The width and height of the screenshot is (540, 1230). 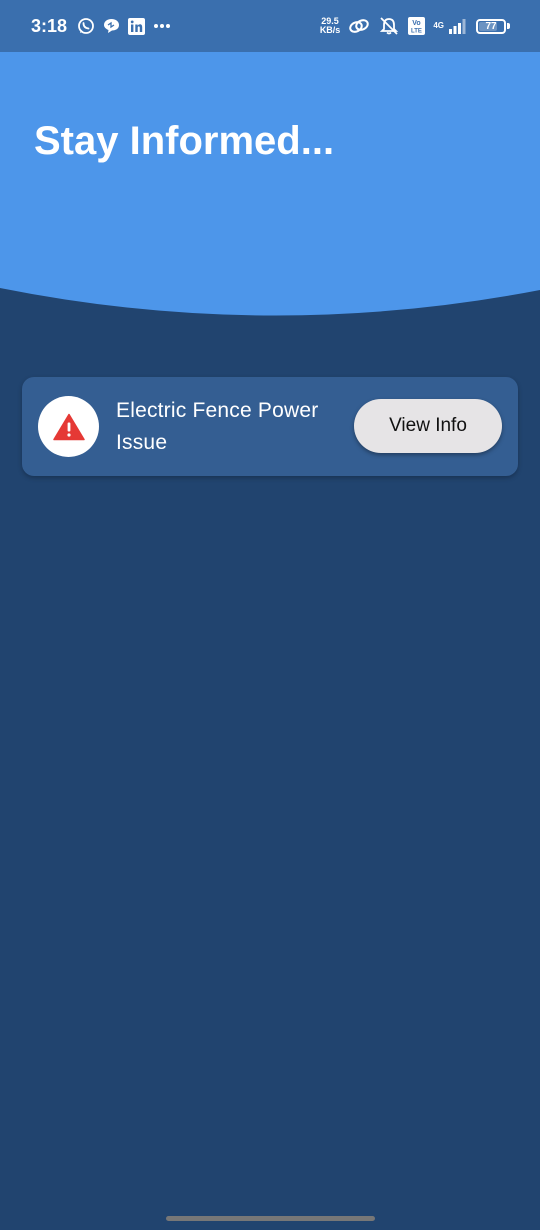 I want to click on whatsapp-icon, so click(x=86, y=26).